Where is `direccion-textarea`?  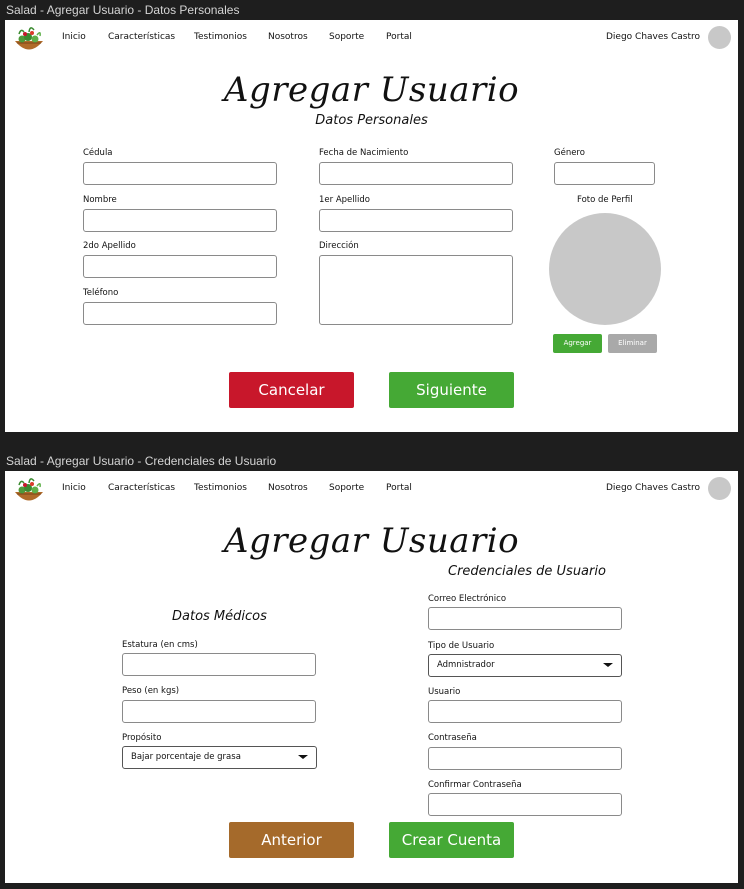
direccion-textarea is located at coordinates (416, 290).